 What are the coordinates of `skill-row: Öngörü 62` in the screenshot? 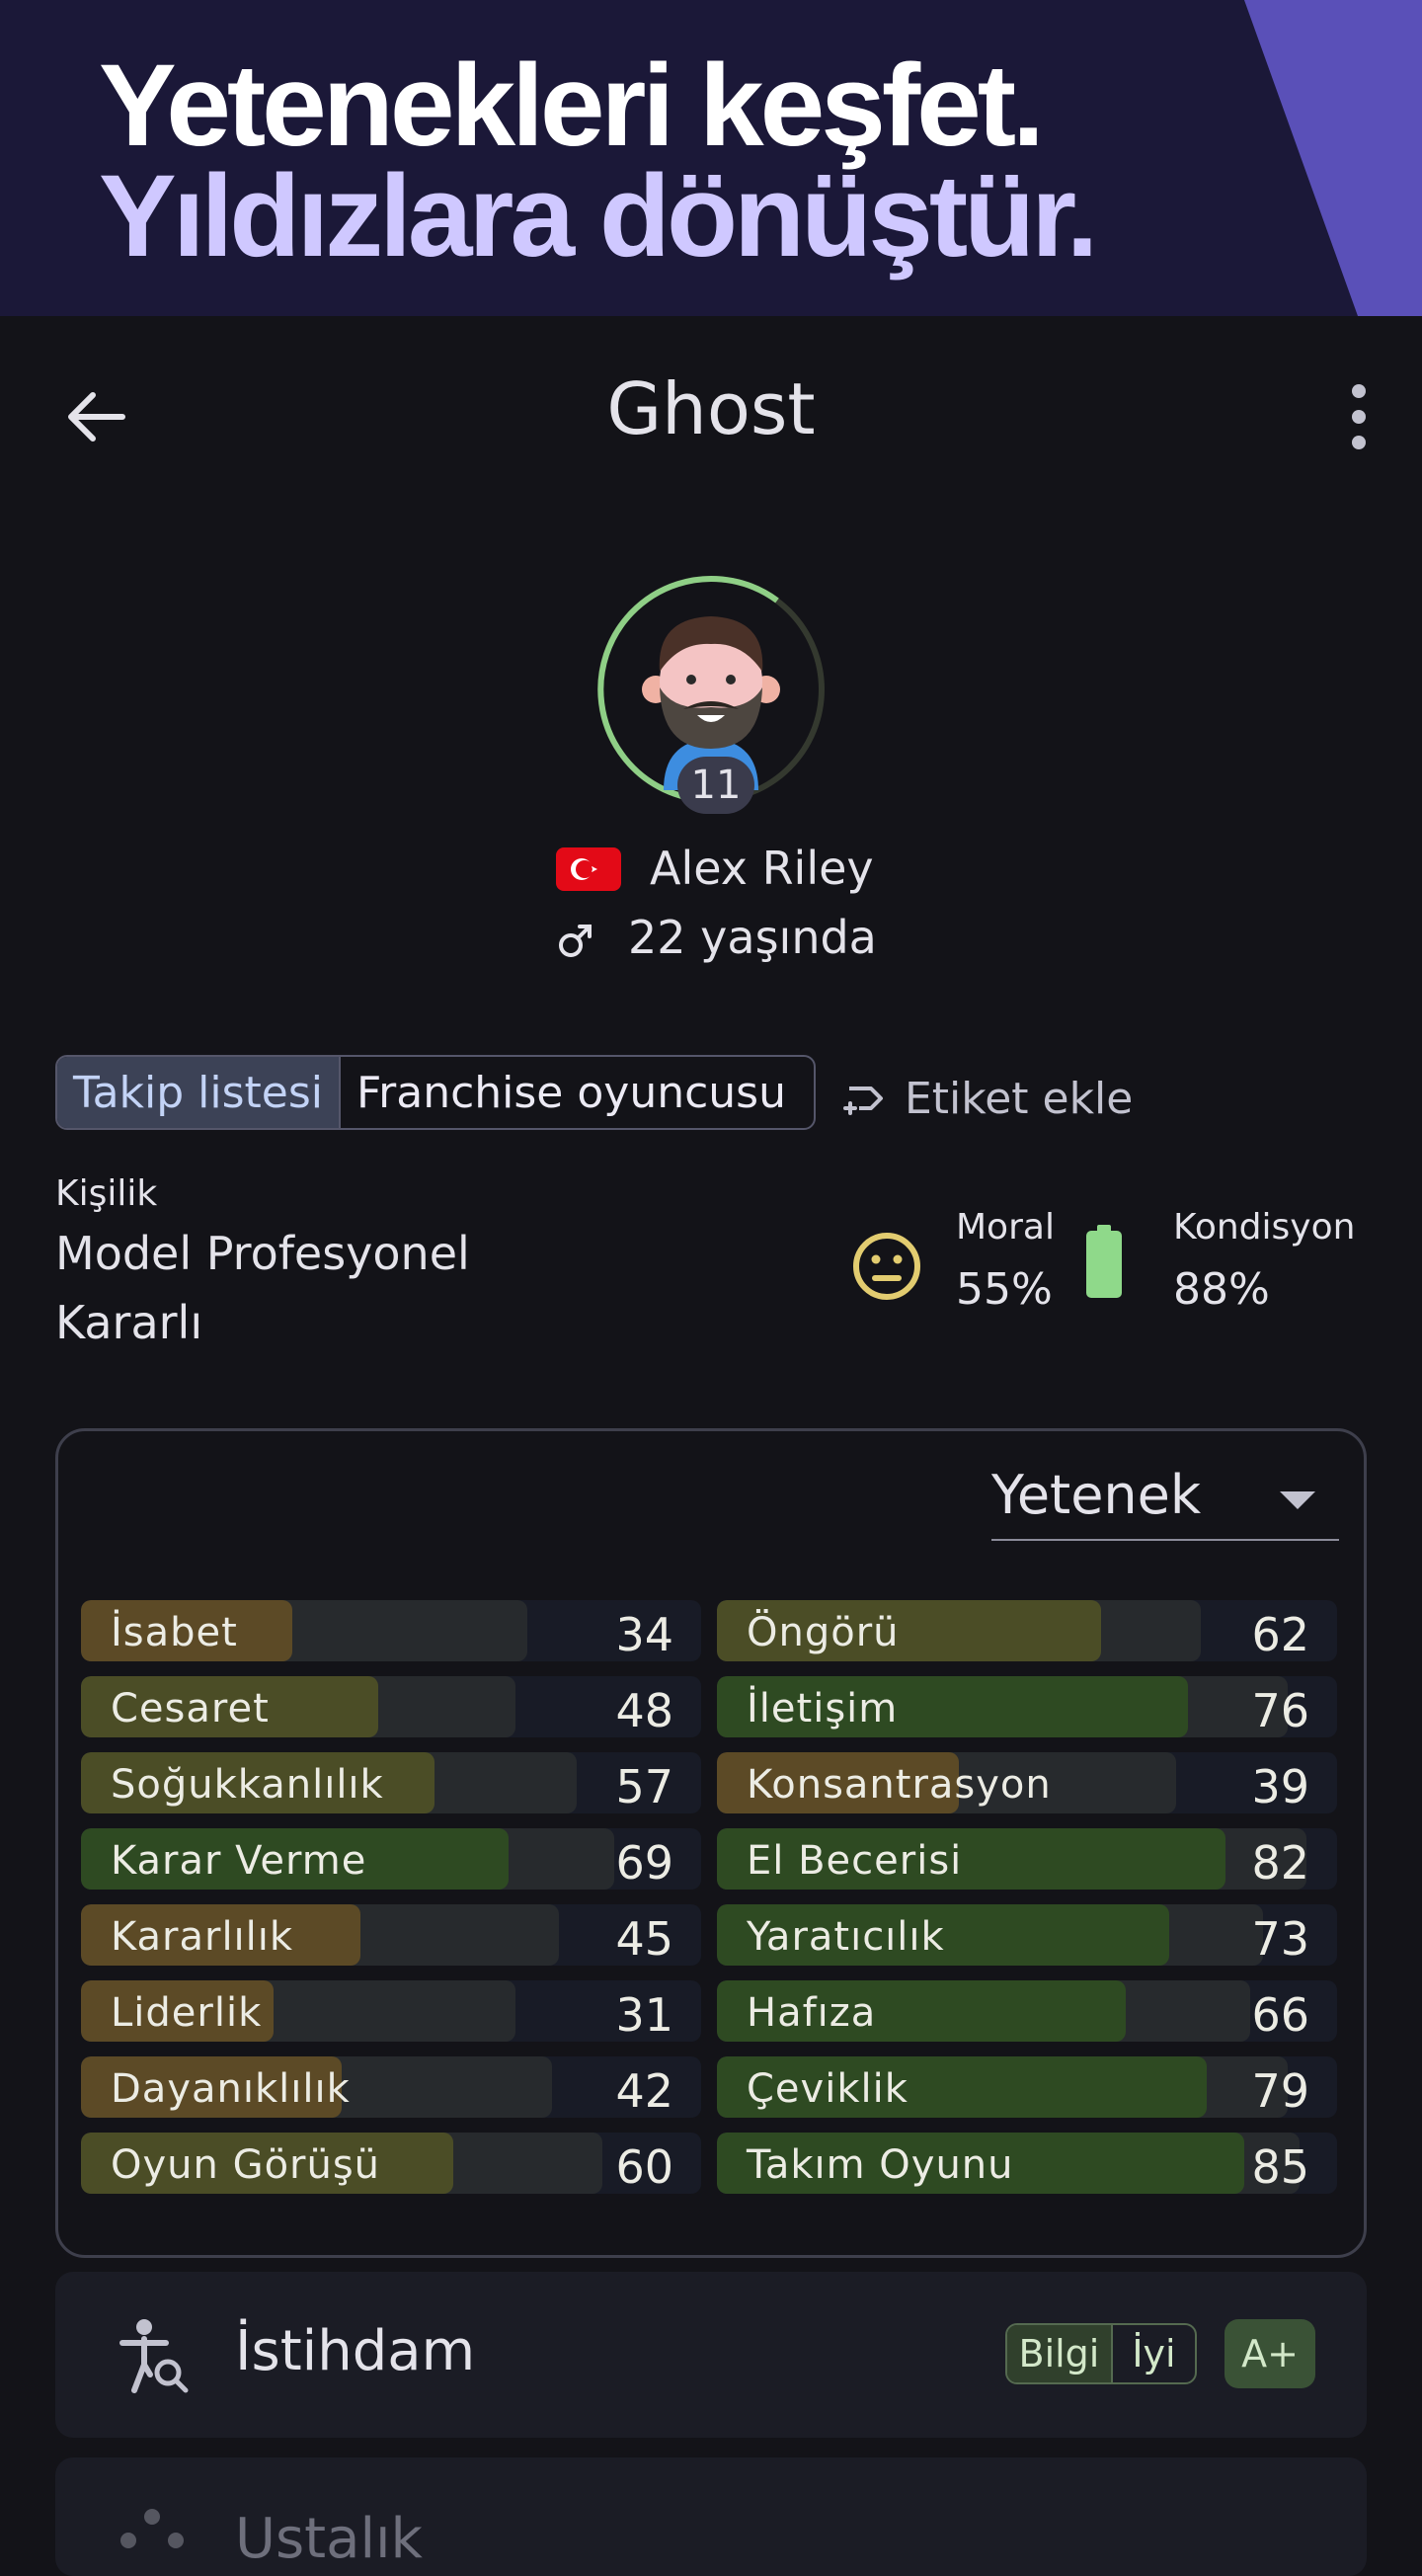 It's located at (1027, 1630).